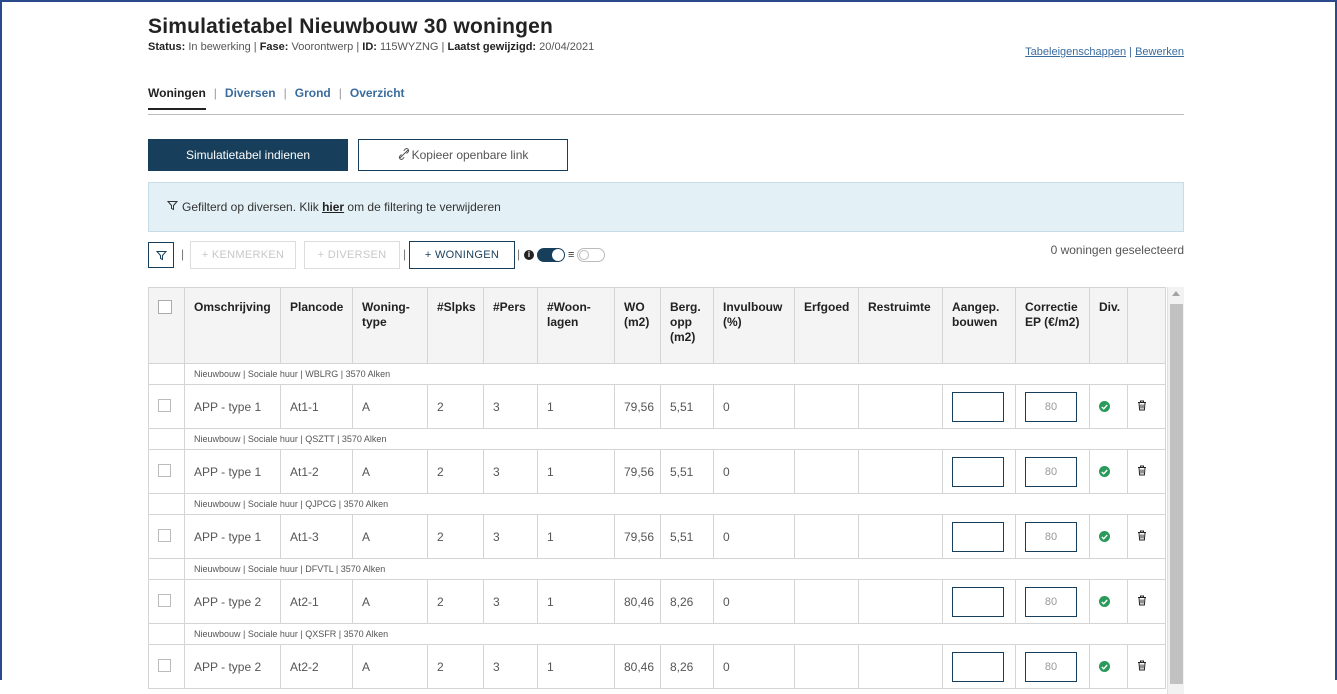  What do you see at coordinates (637, 666) in the screenshot?
I see `cell-wo: 80,46` at bounding box center [637, 666].